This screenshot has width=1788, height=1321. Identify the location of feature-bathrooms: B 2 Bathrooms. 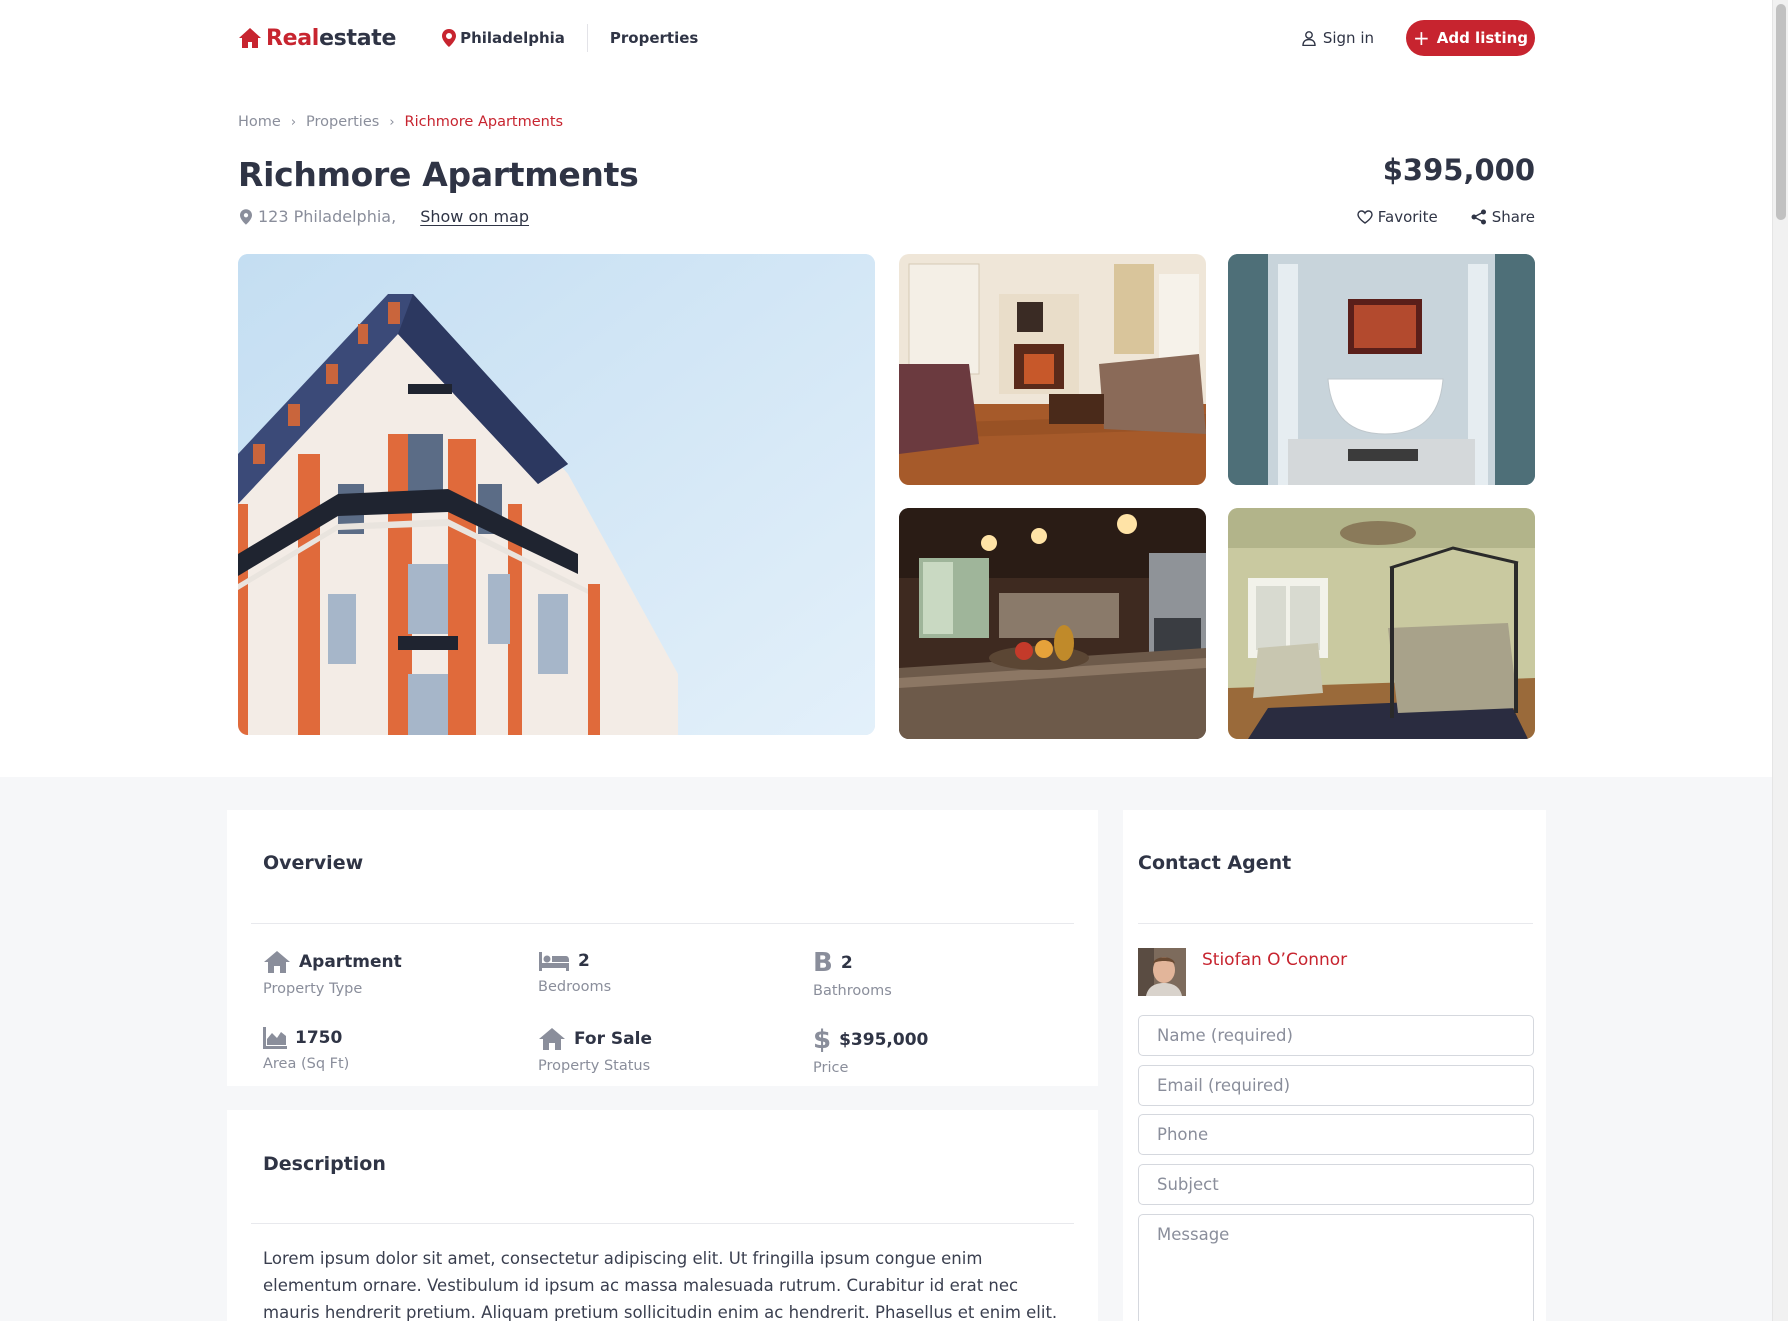
(943, 974).